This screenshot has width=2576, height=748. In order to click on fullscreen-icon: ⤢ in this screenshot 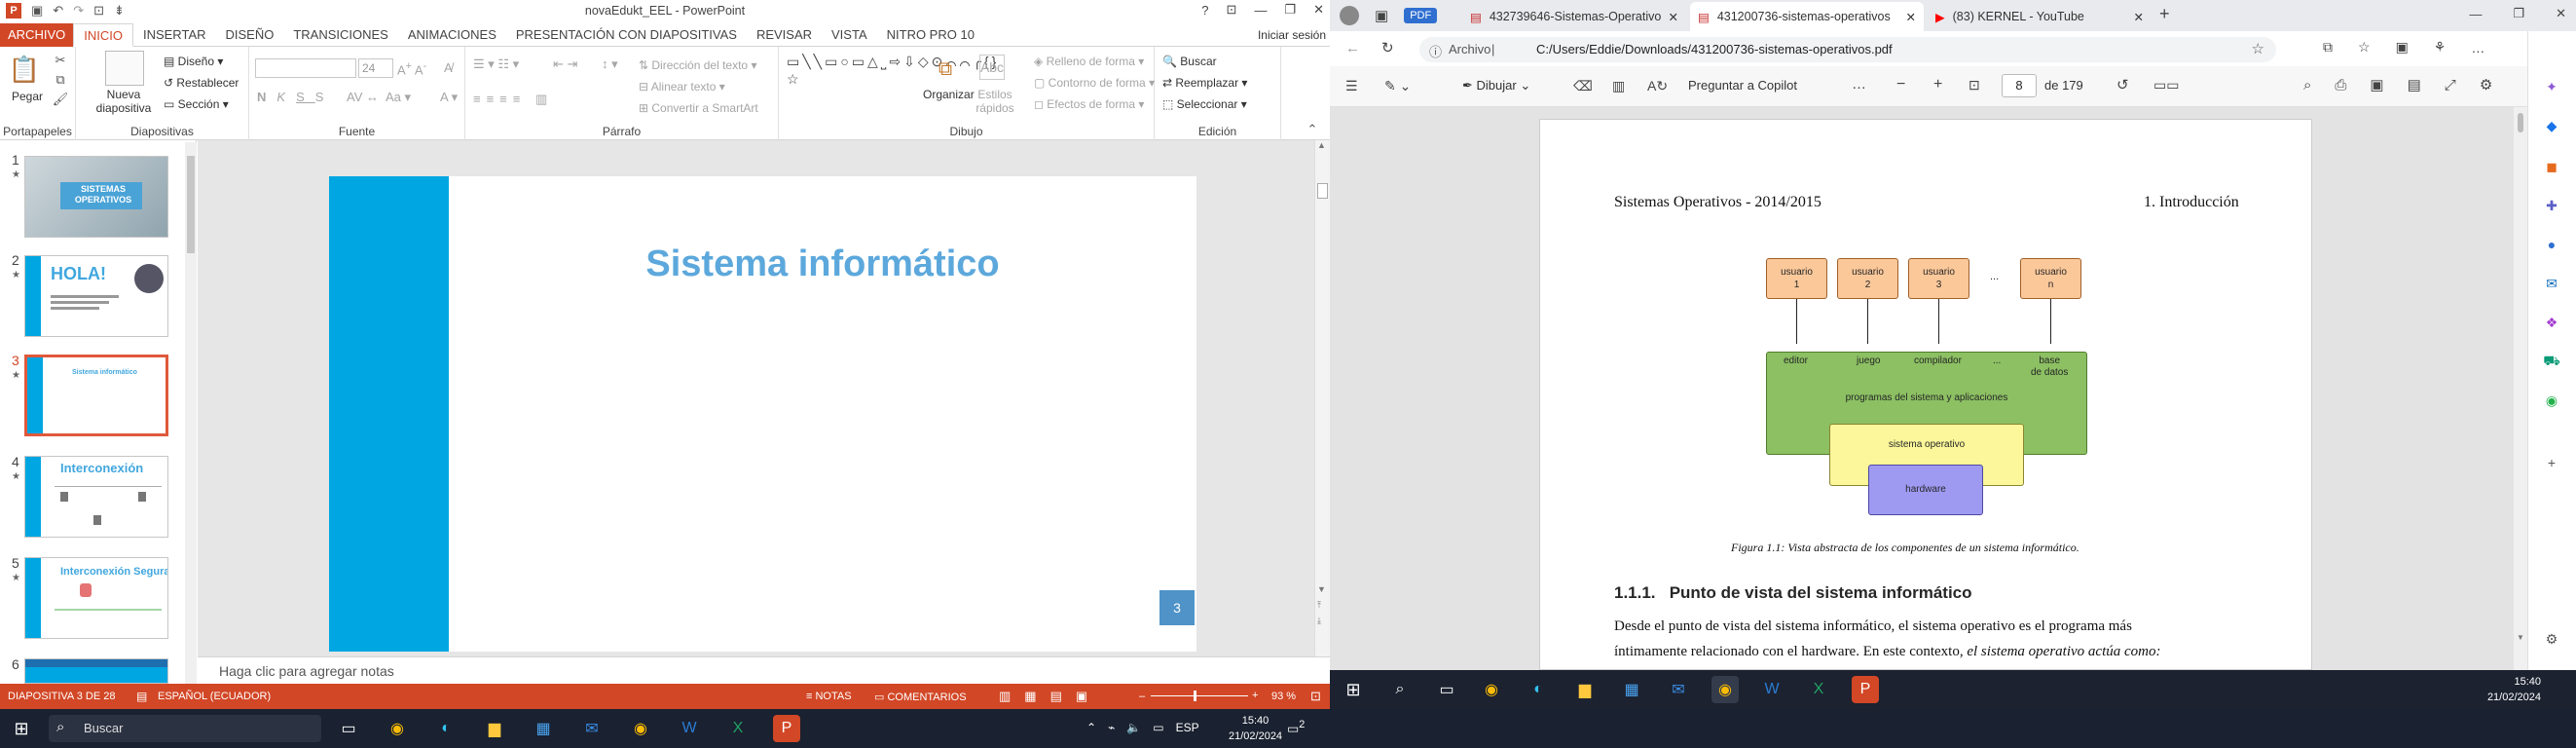, I will do `click(2450, 86)`.